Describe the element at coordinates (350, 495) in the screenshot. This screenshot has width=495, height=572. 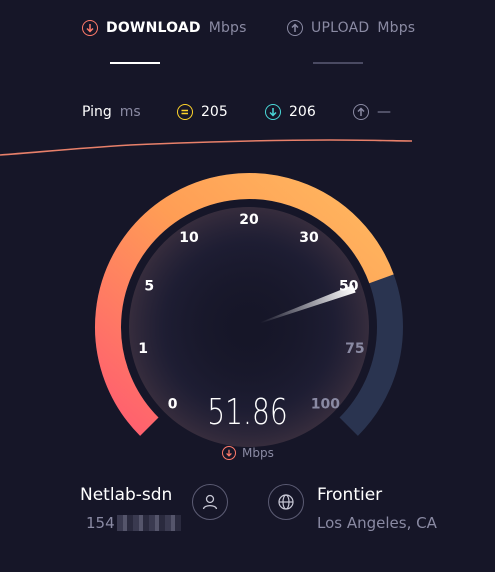
I see `server-name: Frontier` at that location.